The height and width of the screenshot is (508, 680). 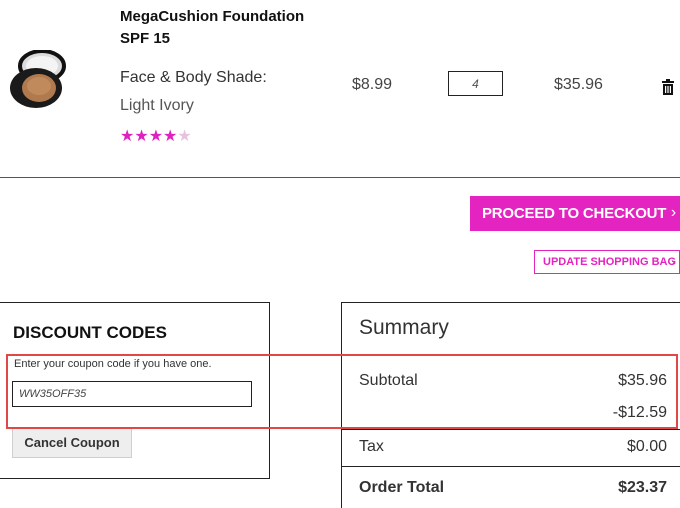 What do you see at coordinates (610, 262) in the screenshot?
I see `update-label: UPDATE SHOPPING BAG` at bounding box center [610, 262].